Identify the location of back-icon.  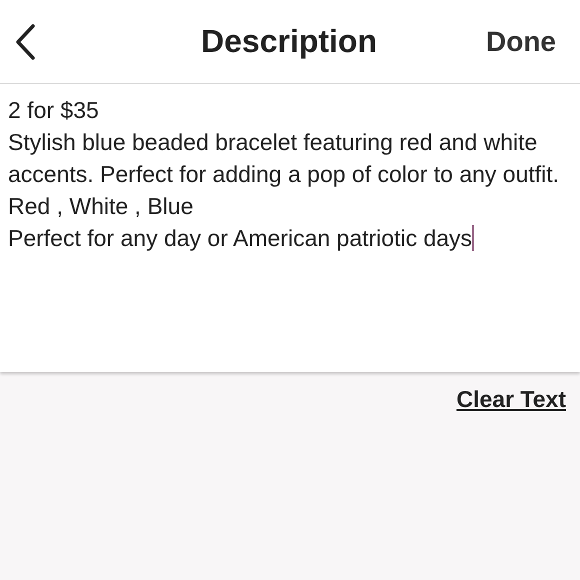
(25, 42).